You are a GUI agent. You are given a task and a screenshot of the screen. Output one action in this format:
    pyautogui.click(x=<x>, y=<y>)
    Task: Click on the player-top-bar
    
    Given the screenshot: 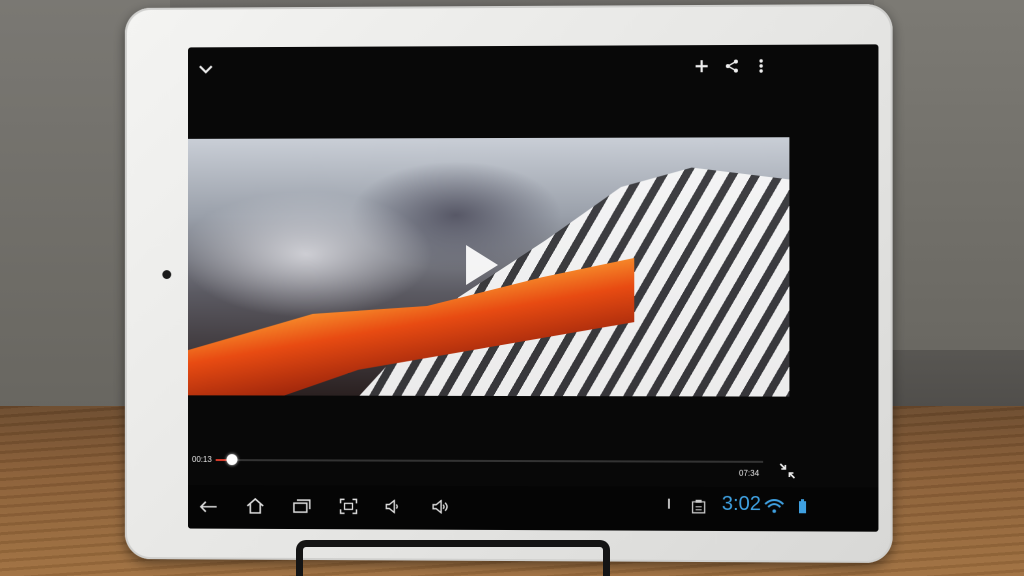 What is the action you would take?
    pyautogui.click(x=533, y=65)
    